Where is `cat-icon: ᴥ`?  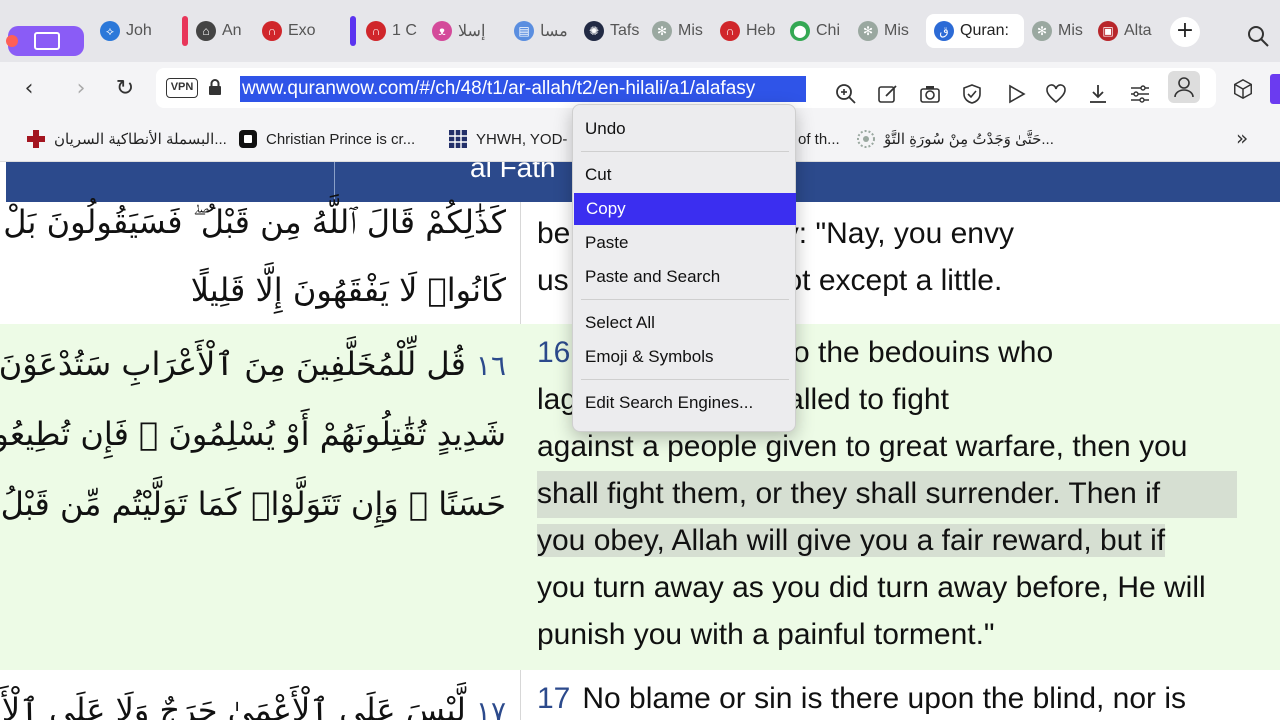 cat-icon: ᴥ is located at coordinates (442, 31).